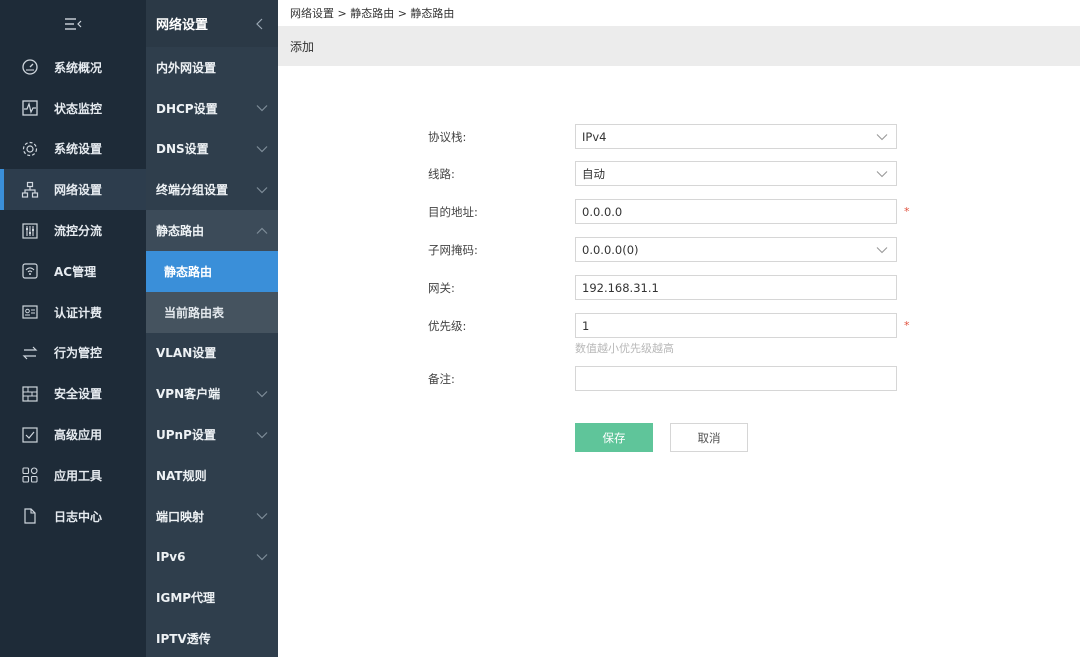 The image size is (1080, 657). I want to click on sidebar-item-network-settings: 网络设置, so click(73, 190).